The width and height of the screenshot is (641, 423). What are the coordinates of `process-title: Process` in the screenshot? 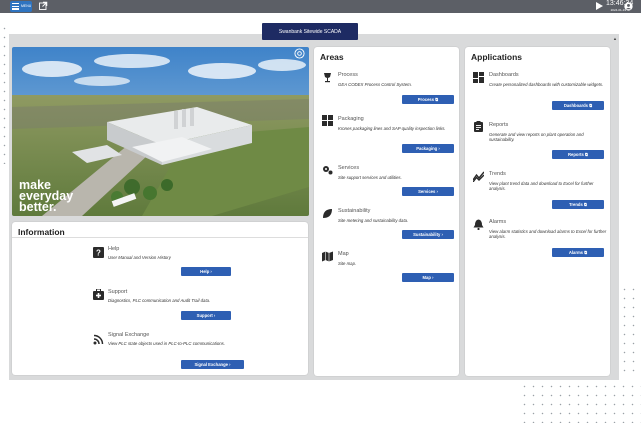 It's located at (348, 75).